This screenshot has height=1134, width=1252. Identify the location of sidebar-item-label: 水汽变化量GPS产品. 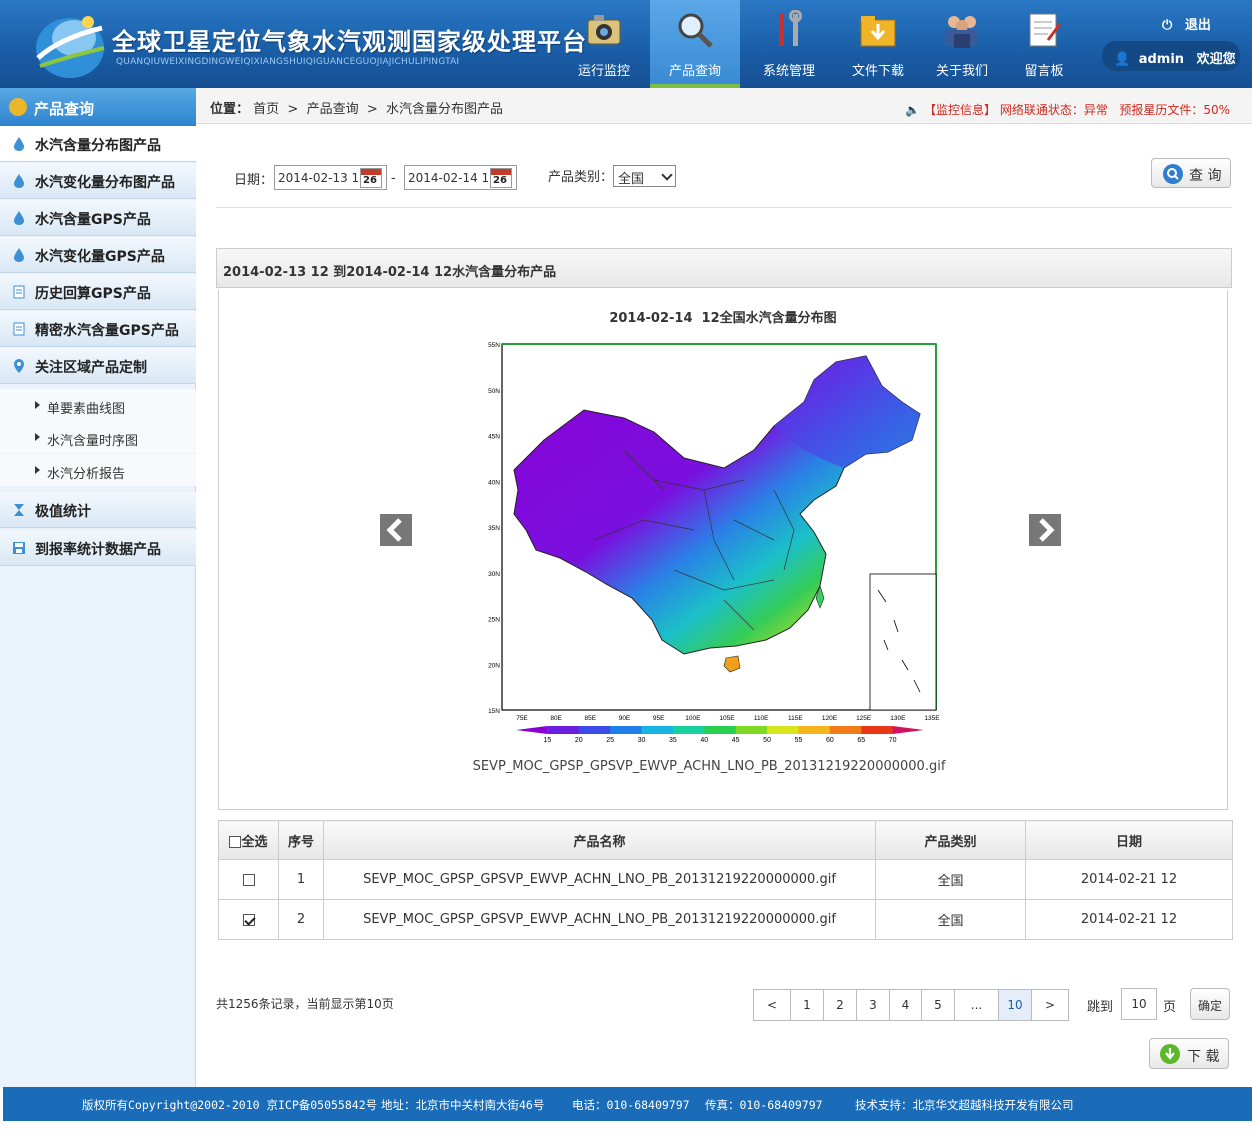
(100, 257).